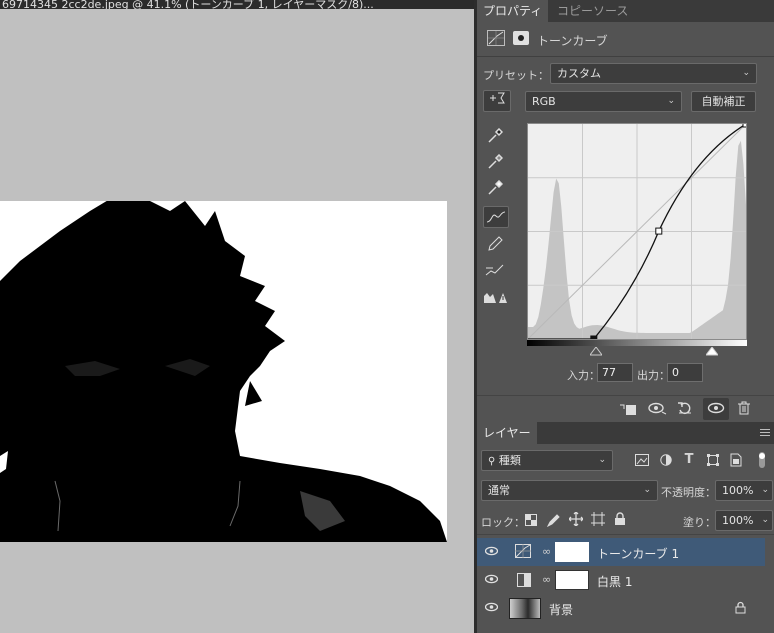 This screenshot has height=633, width=774. What do you see at coordinates (621, 608) in the screenshot?
I see `layer-row-background: 背景` at bounding box center [621, 608].